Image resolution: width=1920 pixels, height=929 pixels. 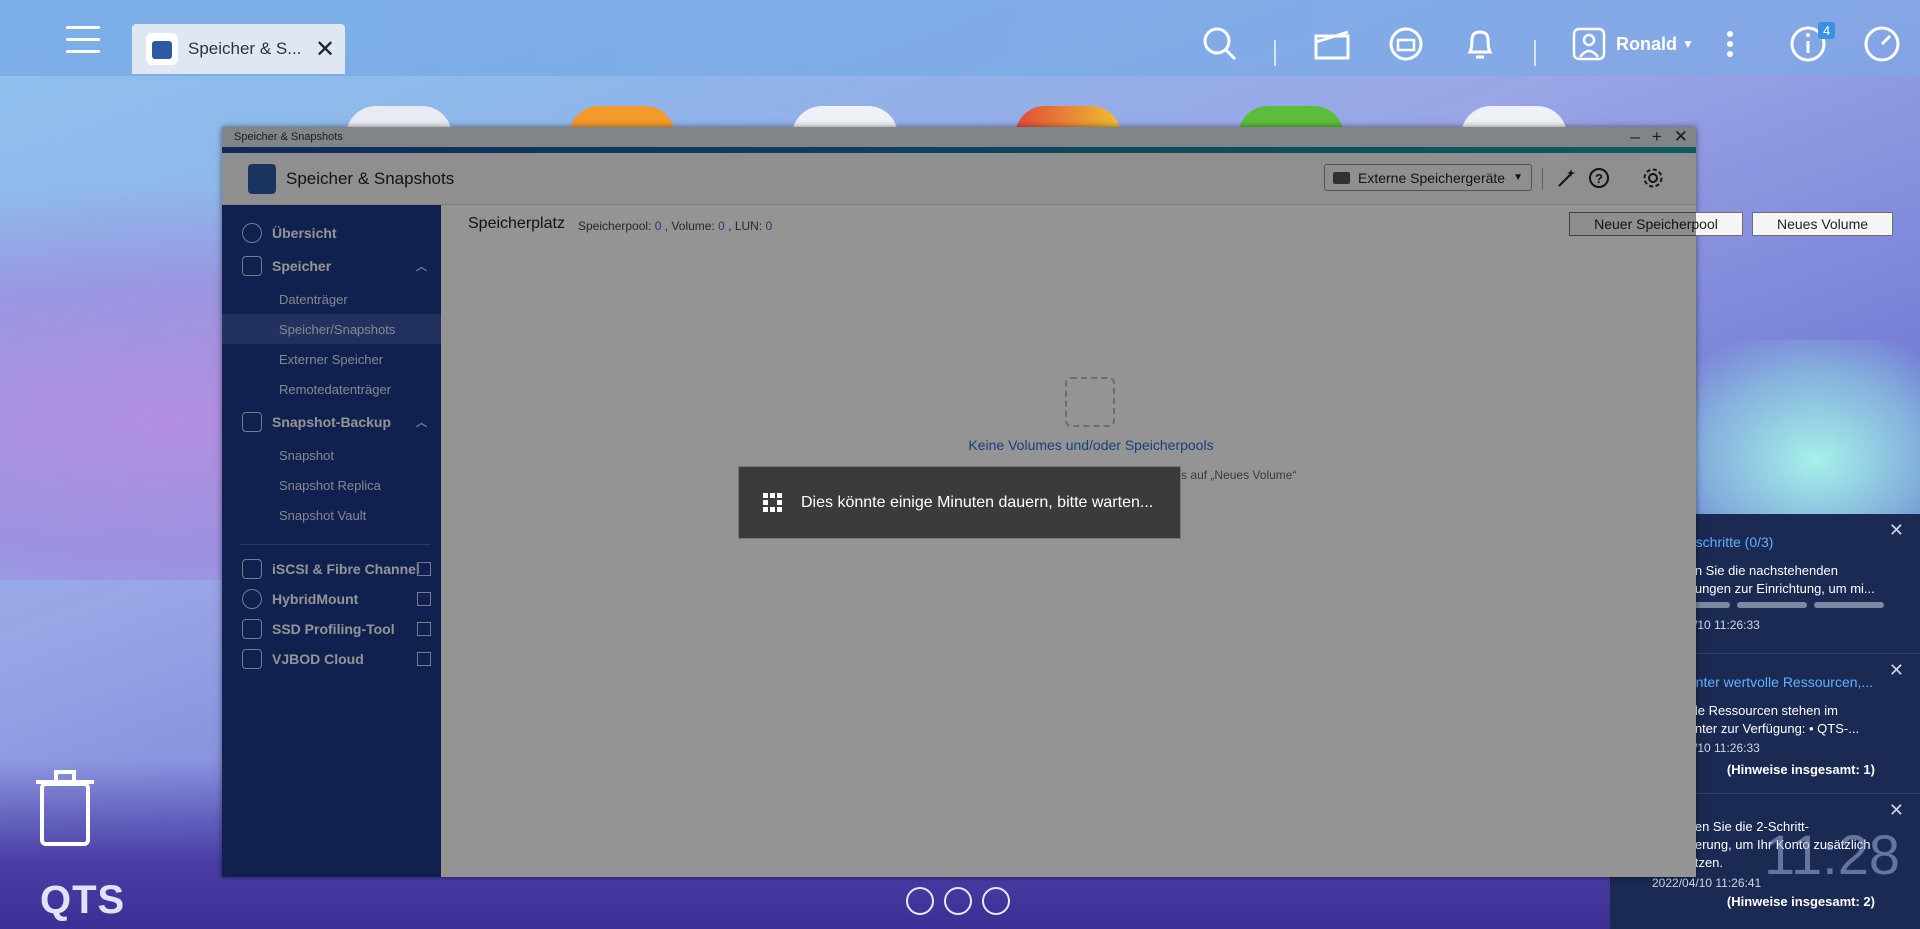 What do you see at coordinates (1589, 44) in the screenshot?
I see `user-icon` at bounding box center [1589, 44].